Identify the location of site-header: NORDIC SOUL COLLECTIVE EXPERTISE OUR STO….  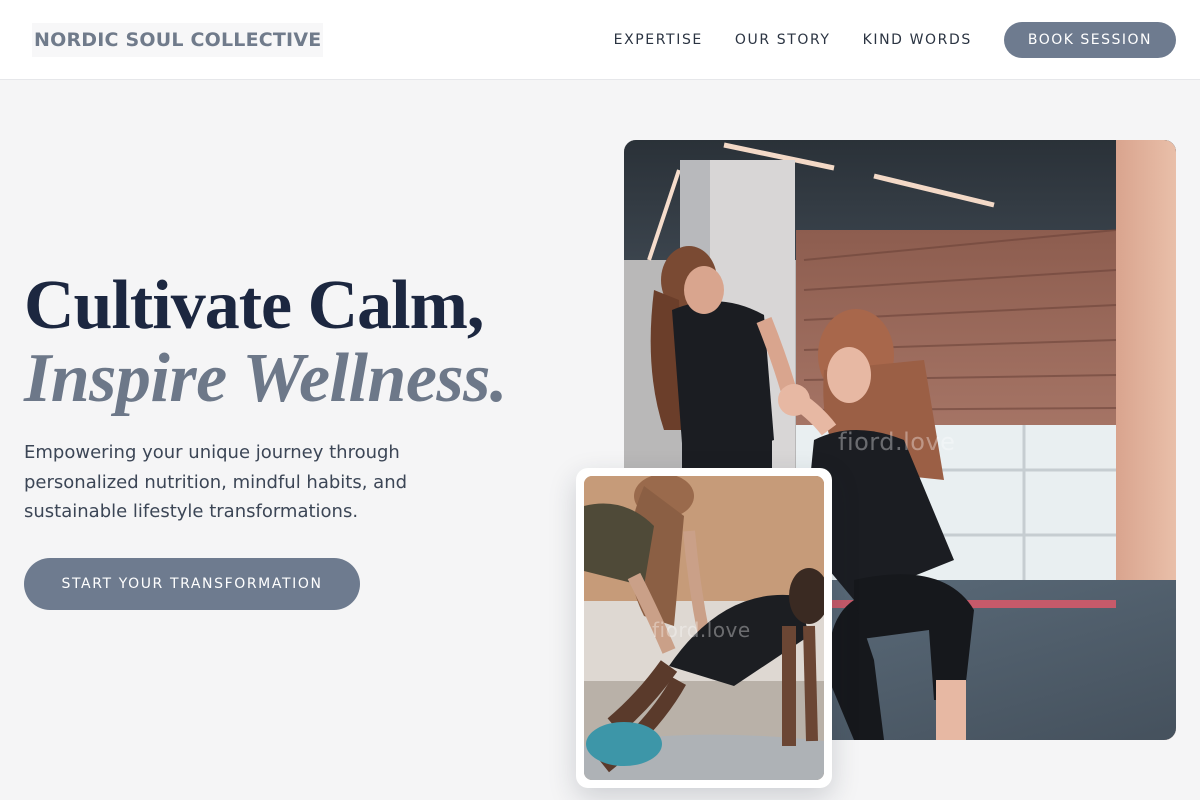
(600, 40).